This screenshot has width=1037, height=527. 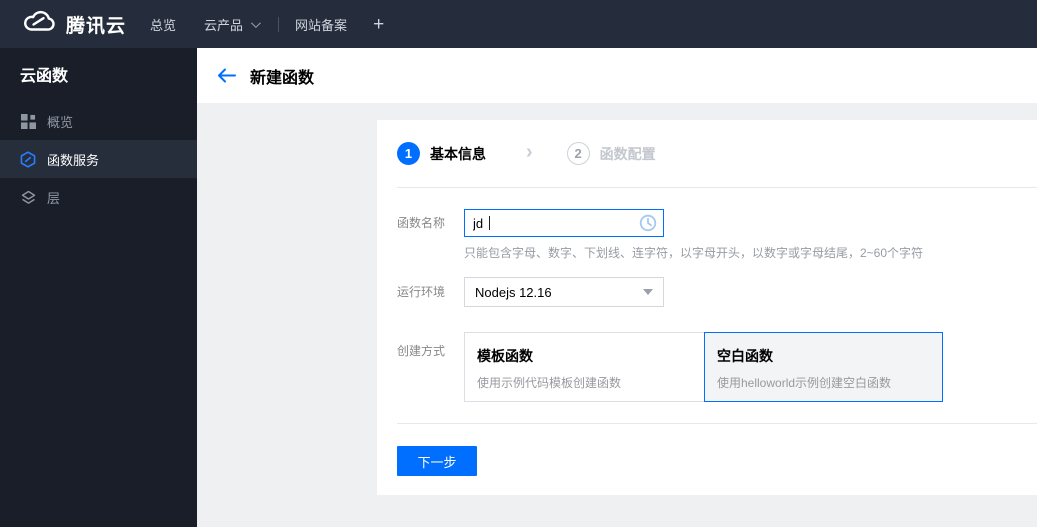 I want to click on creation-method-label: 创建方式, so click(x=421, y=351).